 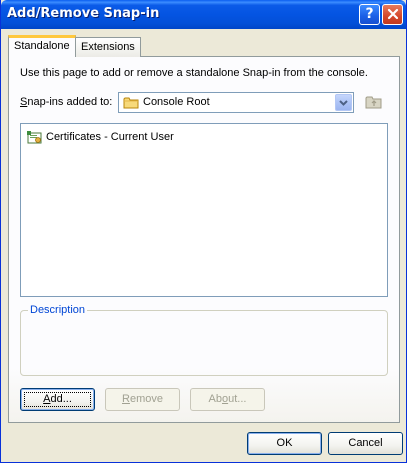 I want to click on help-button: ?, so click(x=369, y=14).